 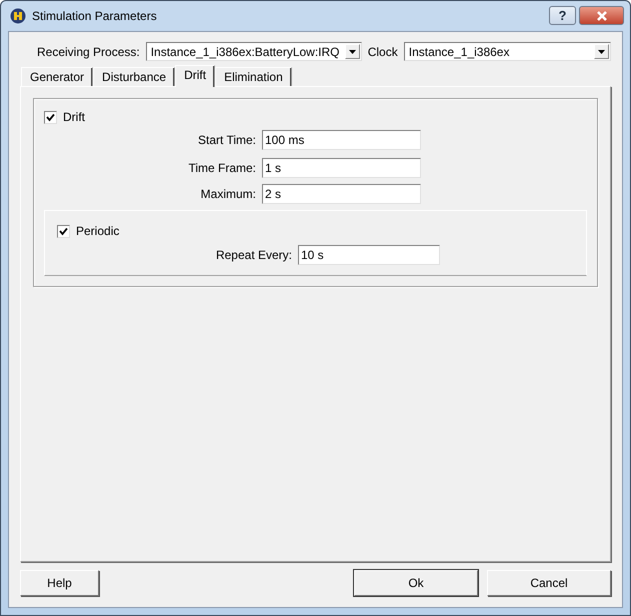 What do you see at coordinates (57, 76) in the screenshot?
I see `tab: Generator` at bounding box center [57, 76].